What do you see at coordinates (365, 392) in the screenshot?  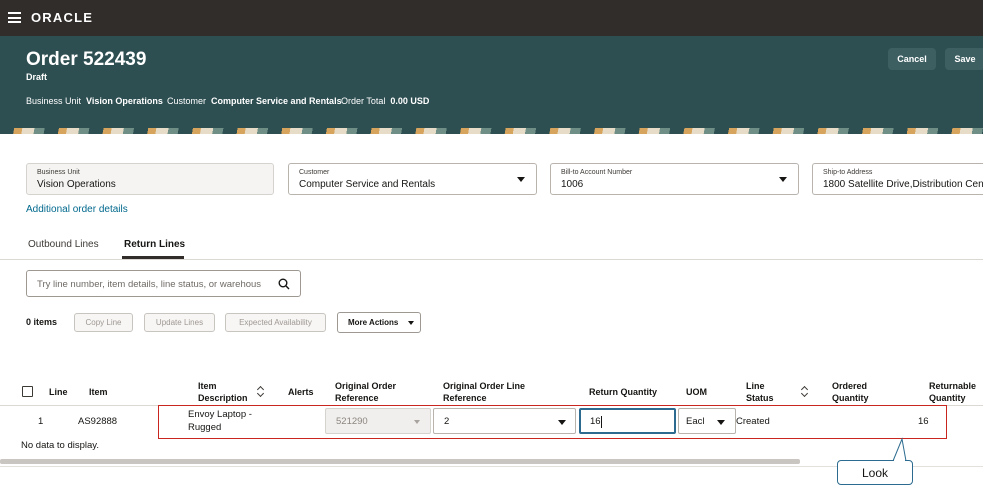 I see `column-header-original-order-reference: Original Order Reference` at bounding box center [365, 392].